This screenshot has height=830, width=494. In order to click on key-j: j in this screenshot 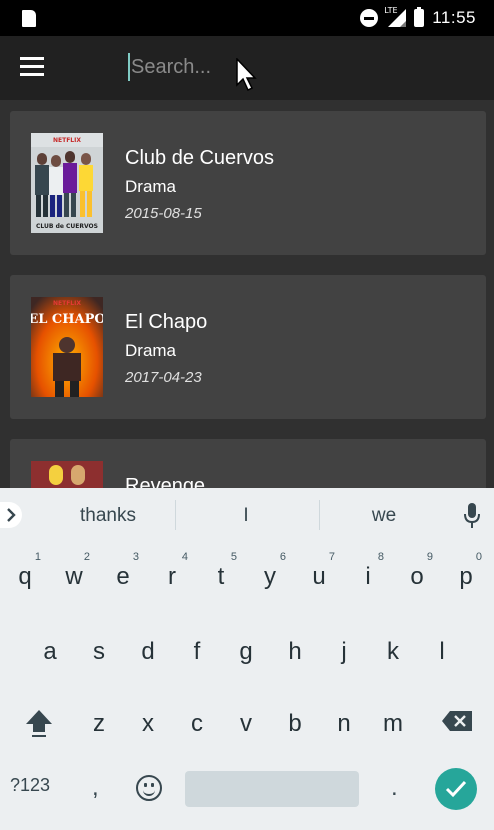, I will do `click(344, 651)`.